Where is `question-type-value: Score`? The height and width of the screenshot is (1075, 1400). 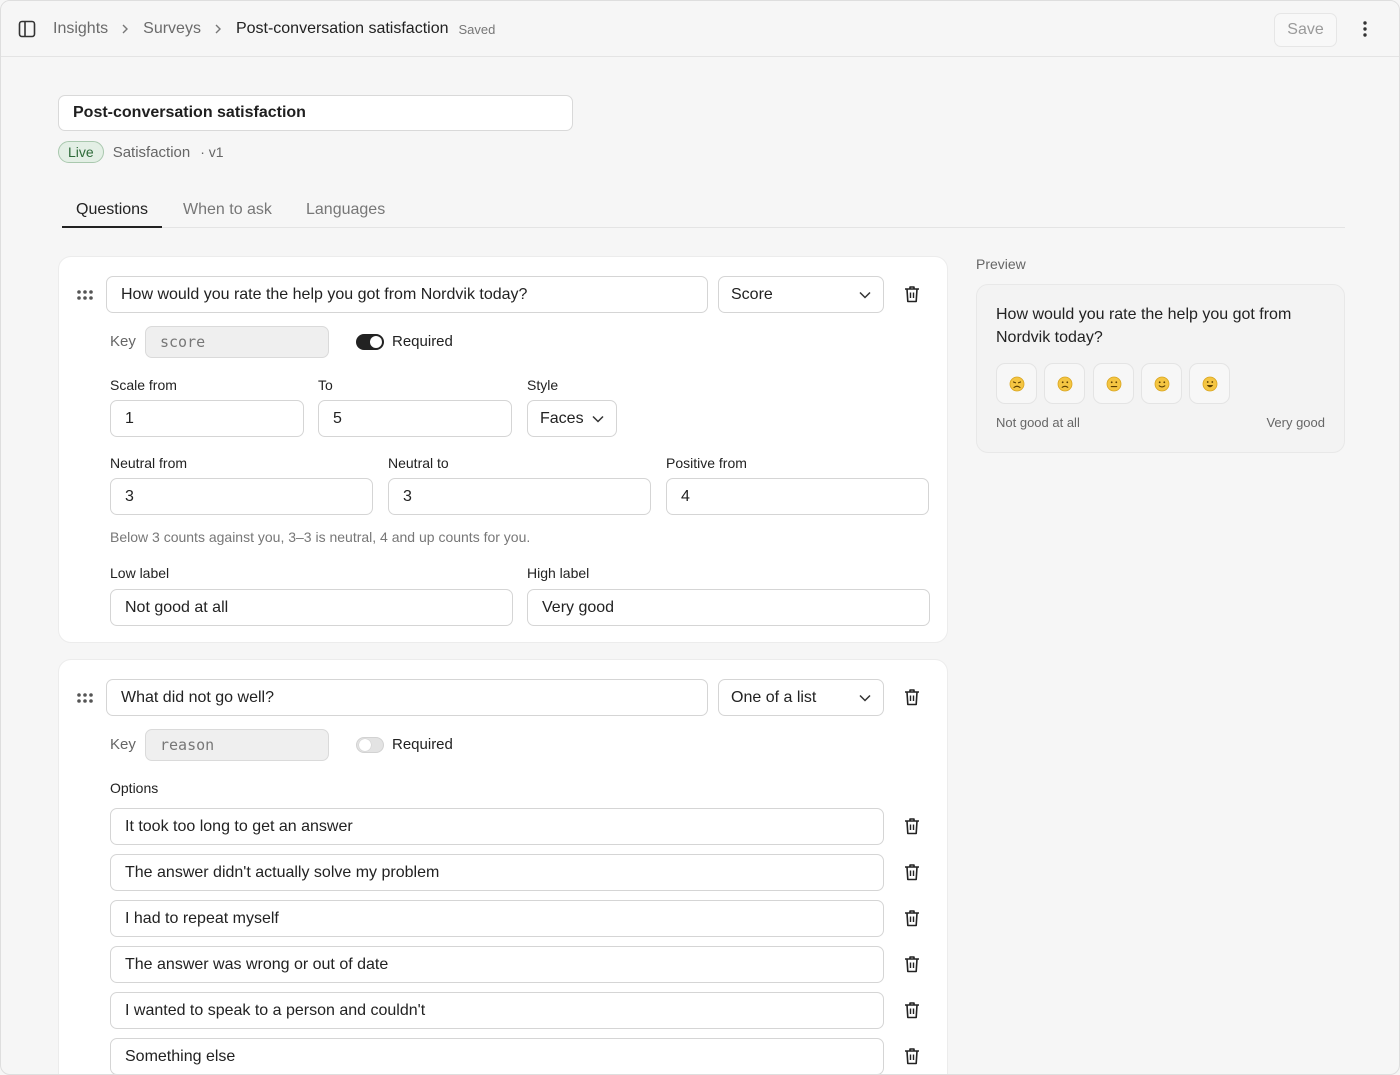
question-type-value: Score is located at coordinates (752, 294).